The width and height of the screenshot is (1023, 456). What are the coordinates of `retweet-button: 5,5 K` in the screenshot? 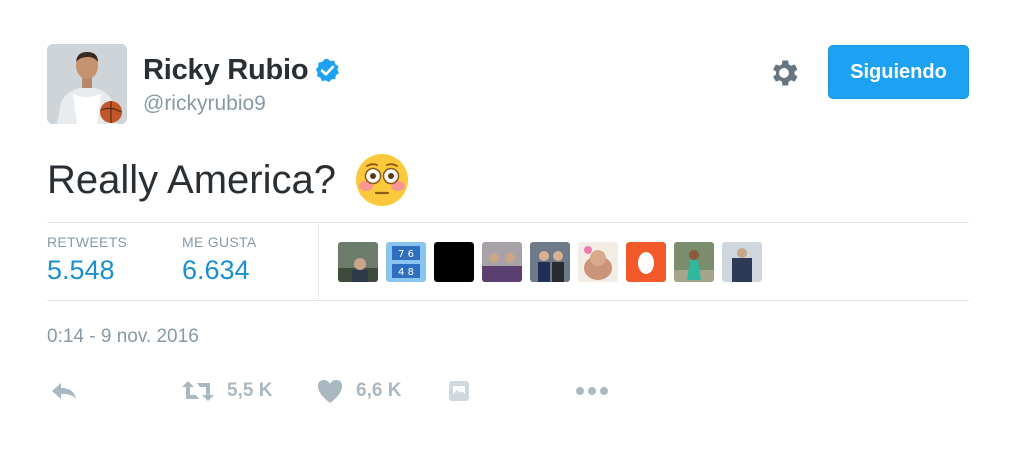 It's located at (226, 391).